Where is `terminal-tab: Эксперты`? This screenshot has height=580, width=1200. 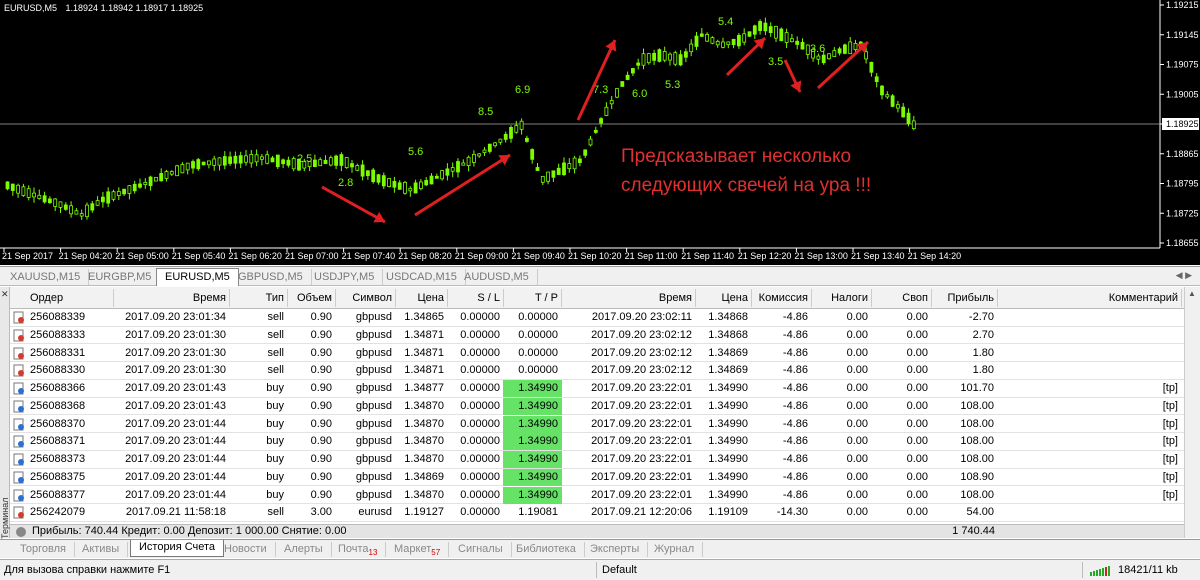
terminal-tab: Эксперты is located at coordinates (615, 549).